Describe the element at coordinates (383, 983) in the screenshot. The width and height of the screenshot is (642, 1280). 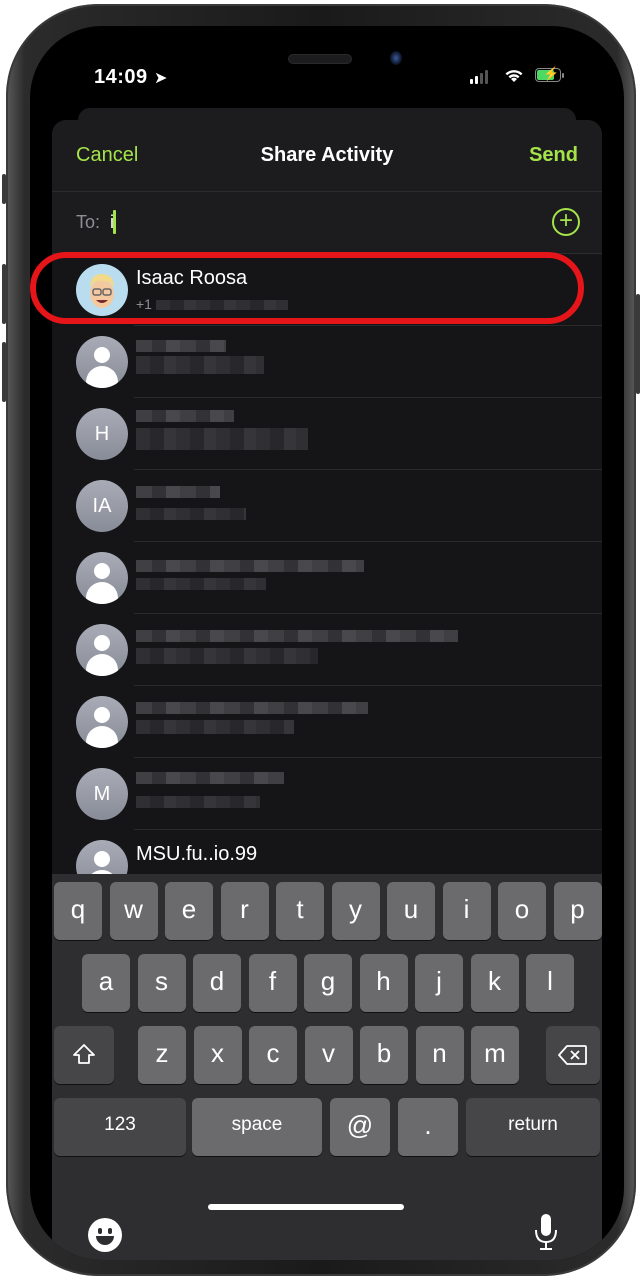
I see `key-h: h` at that location.